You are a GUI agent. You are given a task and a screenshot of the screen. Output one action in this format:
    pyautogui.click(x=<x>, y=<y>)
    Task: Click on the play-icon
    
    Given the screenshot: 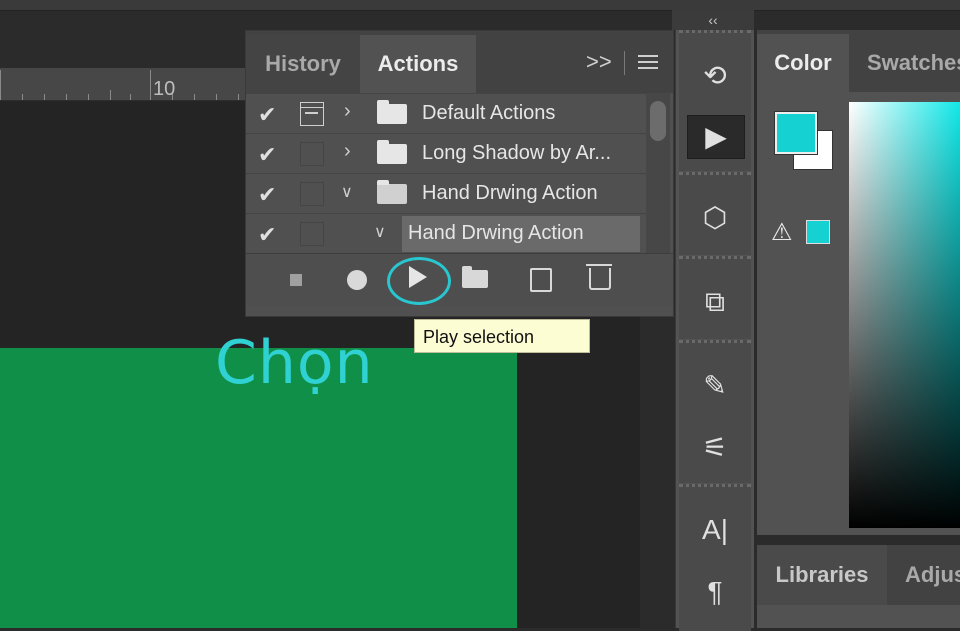 What is the action you would take?
    pyautogui.click(x=418, y=277)
    